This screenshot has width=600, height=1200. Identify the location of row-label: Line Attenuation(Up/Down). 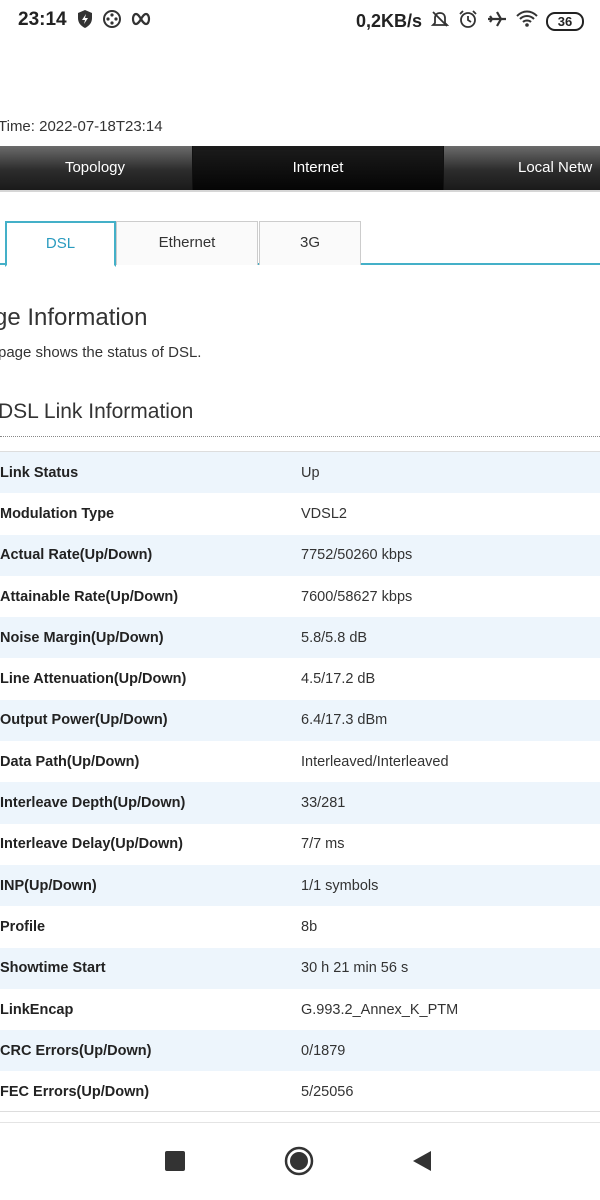
(93, 679).